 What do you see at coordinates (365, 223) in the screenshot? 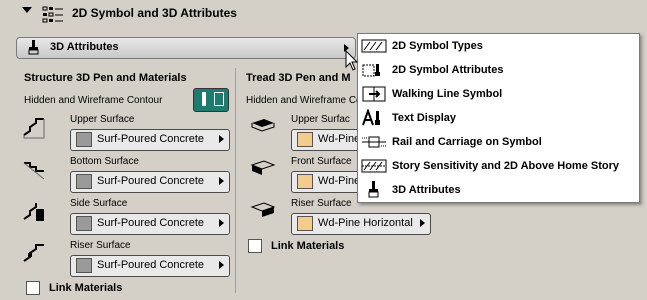
I see `material-value: Wd-Pine Horizontal` at bounding box center [365, 223].